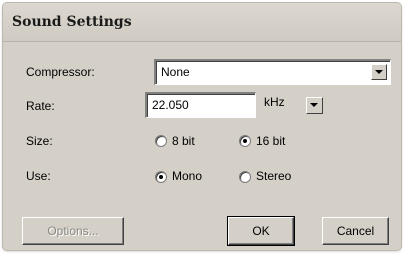 This screenshot has height=254, width=405. I want to click on rate-value: 22.050, so click(170, 105).